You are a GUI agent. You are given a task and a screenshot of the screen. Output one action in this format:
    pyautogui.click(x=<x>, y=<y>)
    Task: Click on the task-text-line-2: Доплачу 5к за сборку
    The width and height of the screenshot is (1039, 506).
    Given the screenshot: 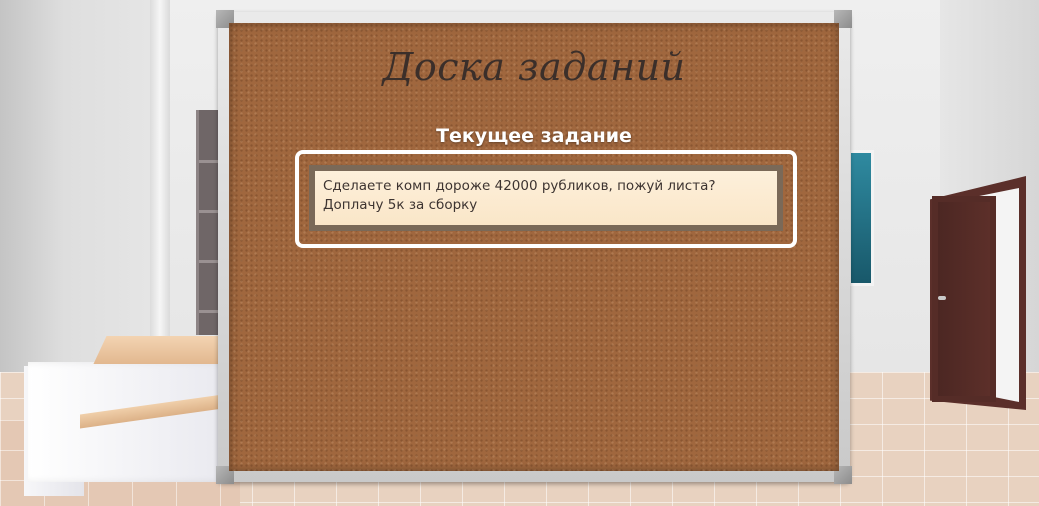 What is the action you would take?
    pyautogui.click(x=400, y=205)
    